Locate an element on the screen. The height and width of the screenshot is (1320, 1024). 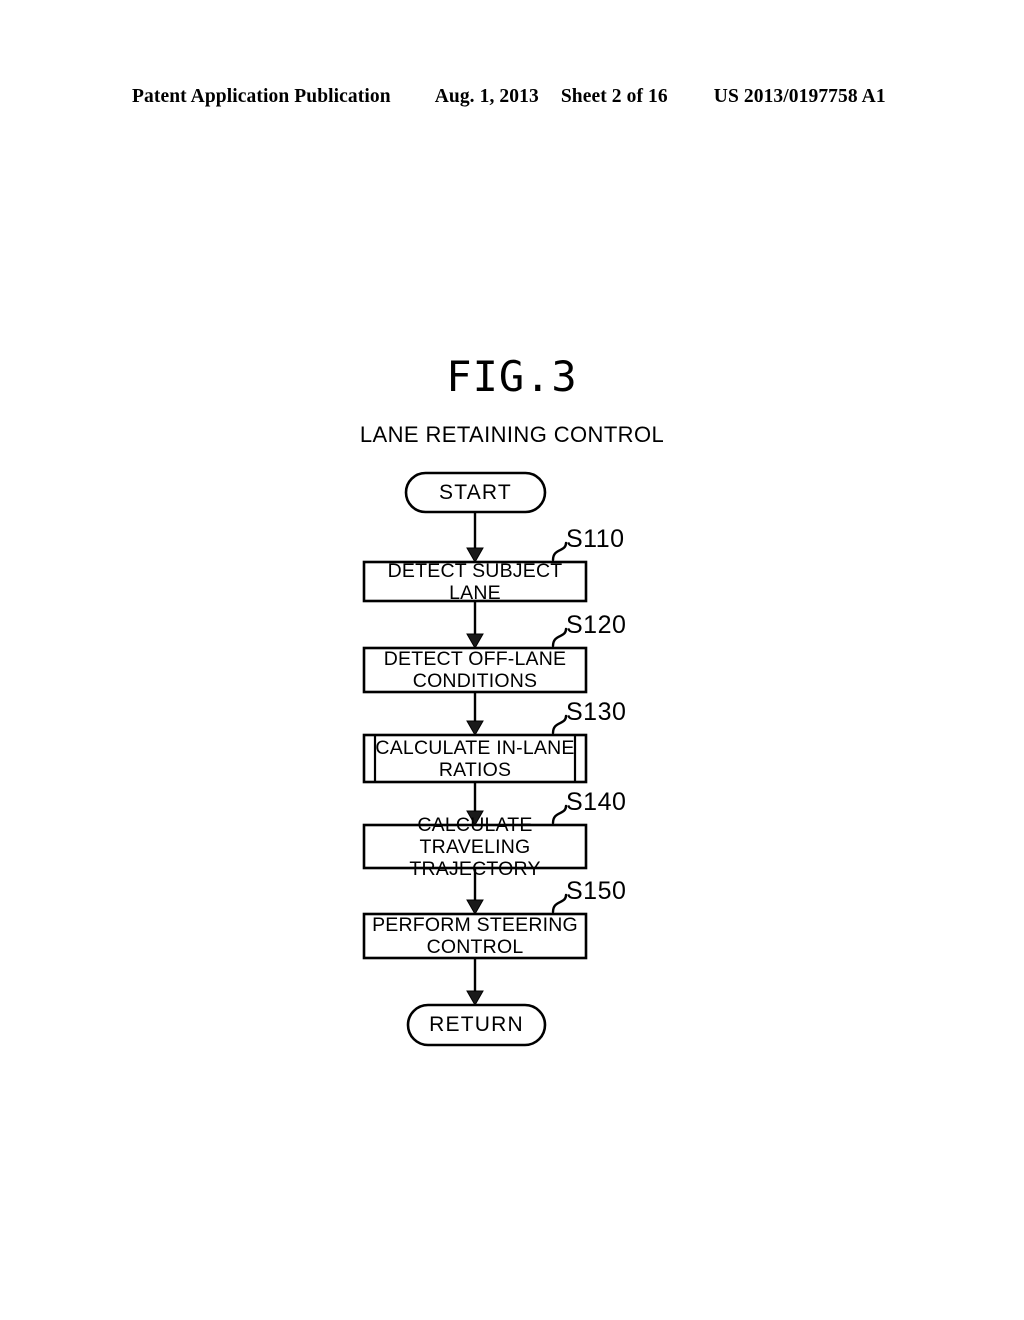
arrowhead-start-to-s110 is located at coordinates (475, 555).